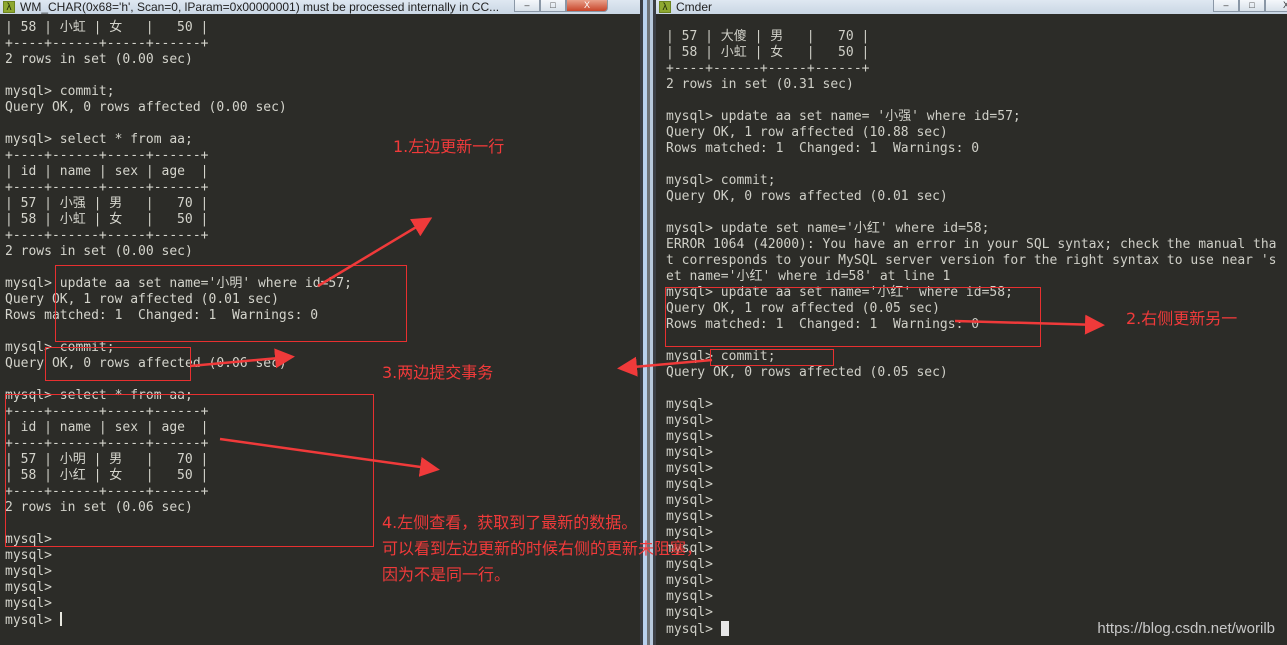  Describe the element at coordinates (231, 303) in the screenshot. I see `highlight-box-left-update` at that location.